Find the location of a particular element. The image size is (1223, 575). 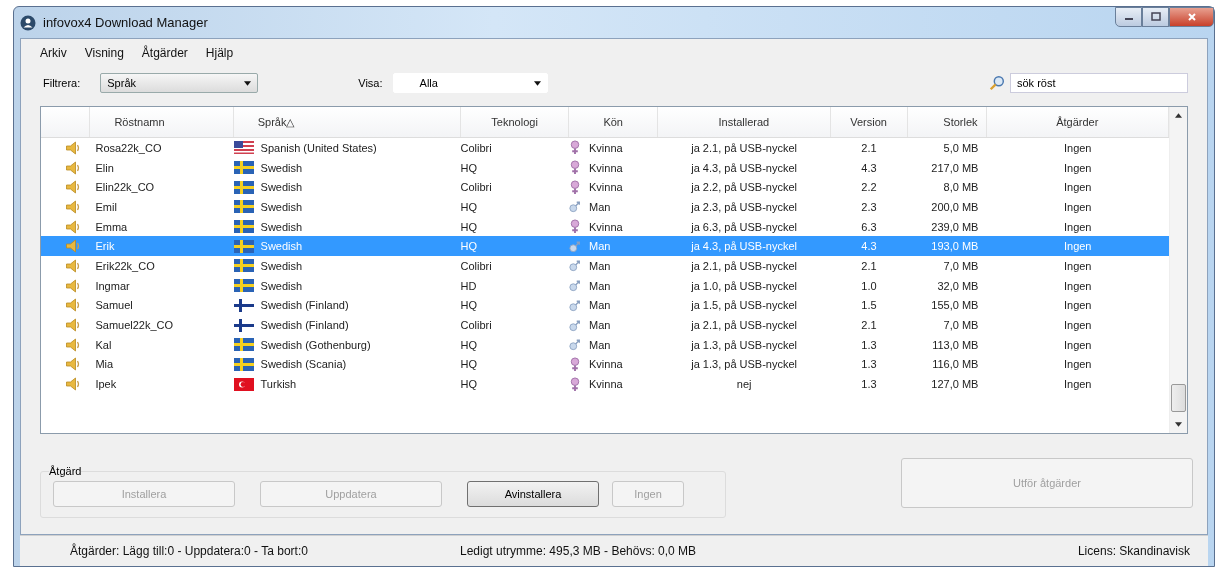

column-header: Åtgärder is located at coordinates (1077, 122).